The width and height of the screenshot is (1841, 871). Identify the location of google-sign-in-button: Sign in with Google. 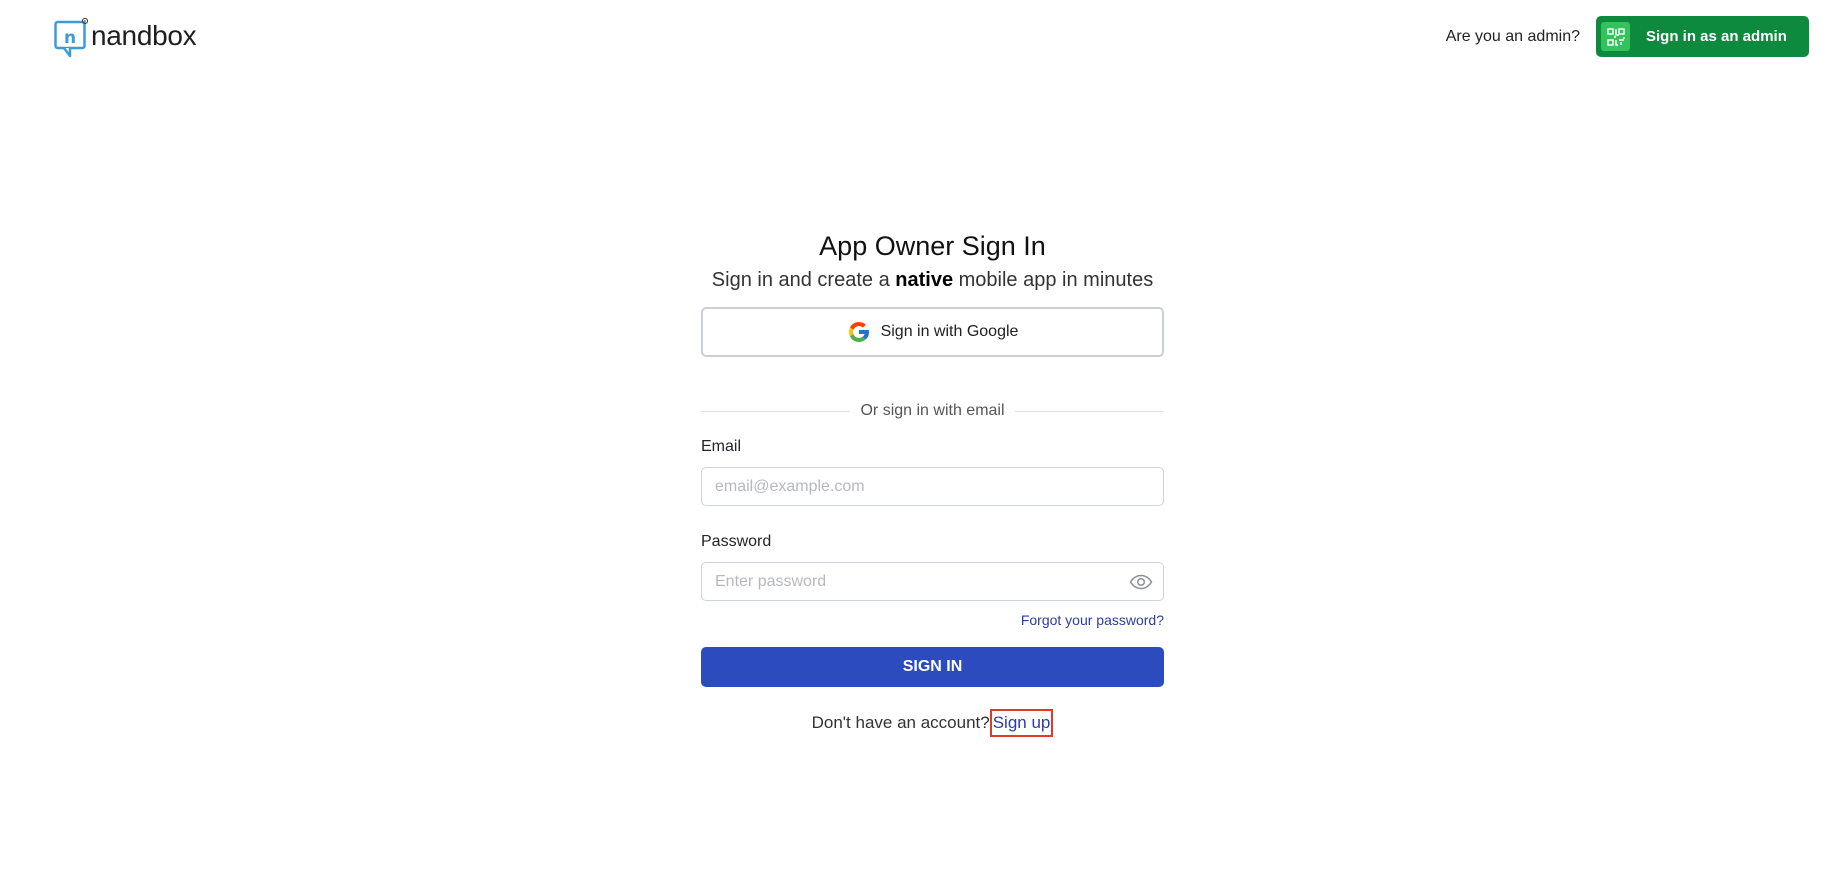
(932, 332).